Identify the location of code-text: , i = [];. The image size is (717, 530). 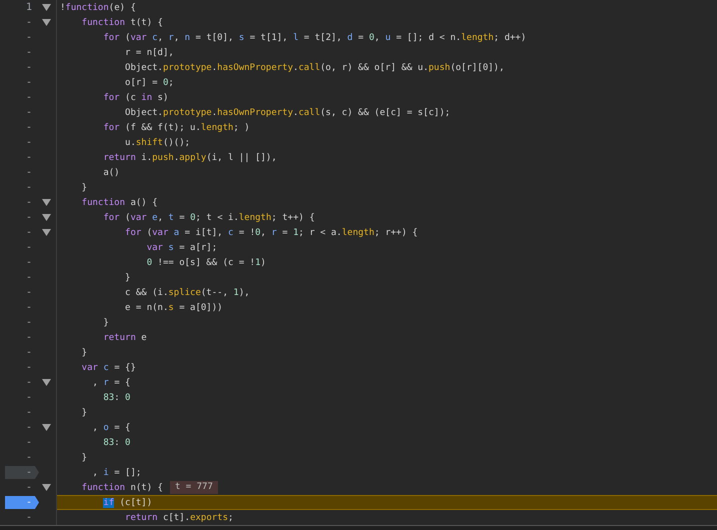
(117, 473).